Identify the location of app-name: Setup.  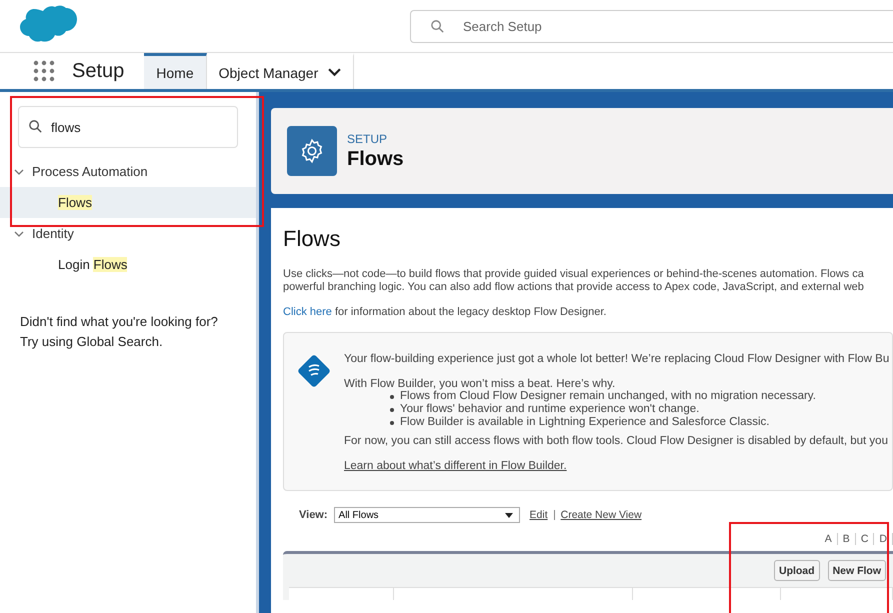
(98, 71).